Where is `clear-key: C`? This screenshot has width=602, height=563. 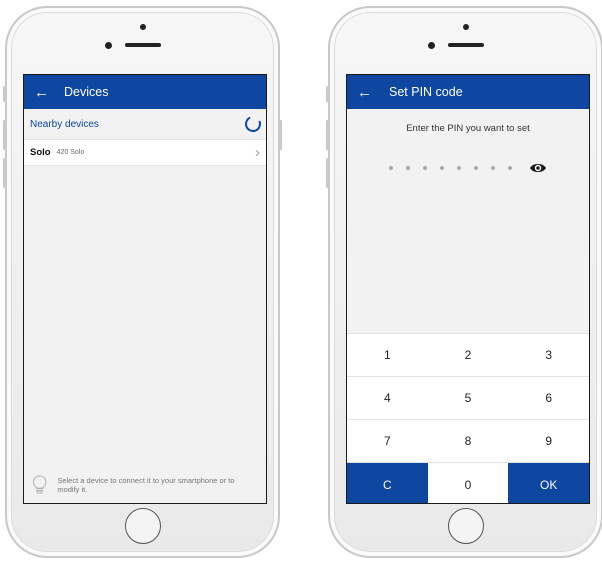 clear-key: C is located at coordinates (387, 483).